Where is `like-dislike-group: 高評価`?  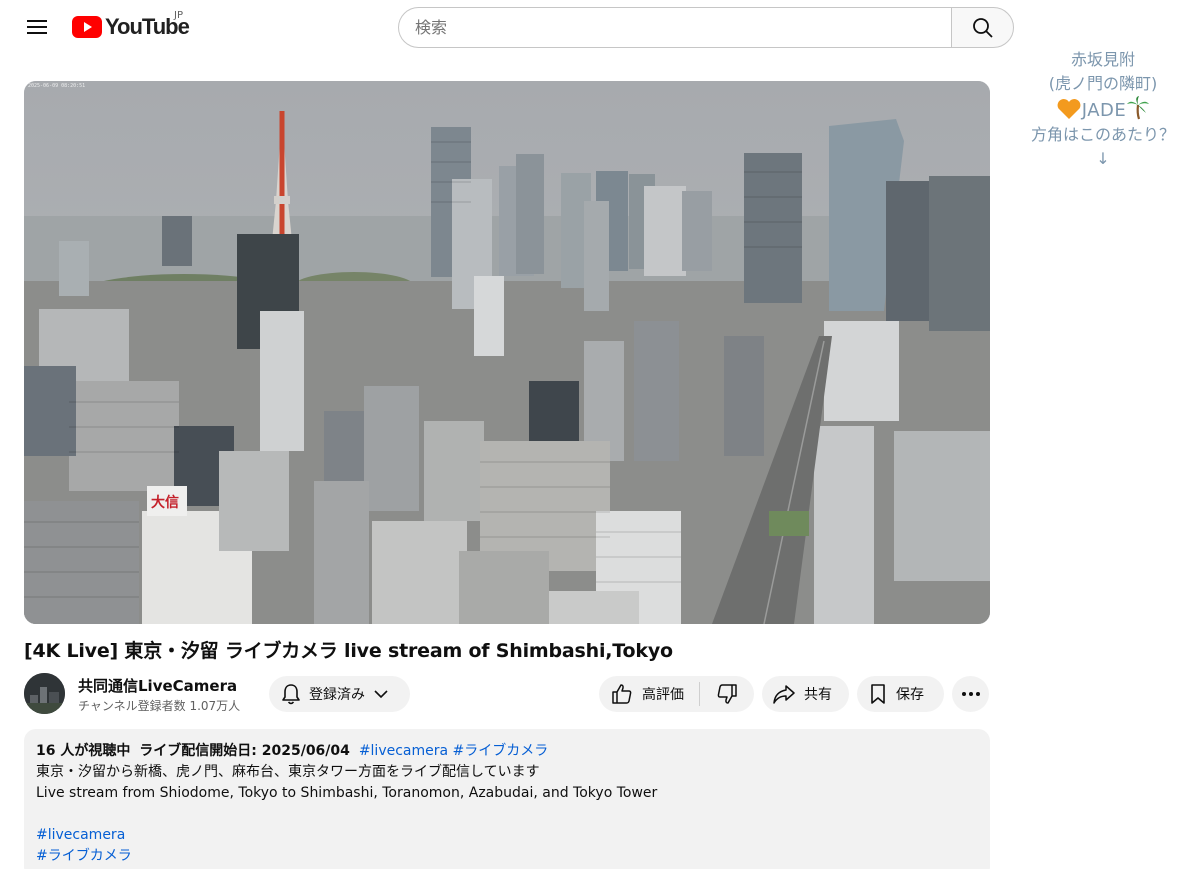
like-dislike-group: 高評価 is located at coordinates (676, 694).